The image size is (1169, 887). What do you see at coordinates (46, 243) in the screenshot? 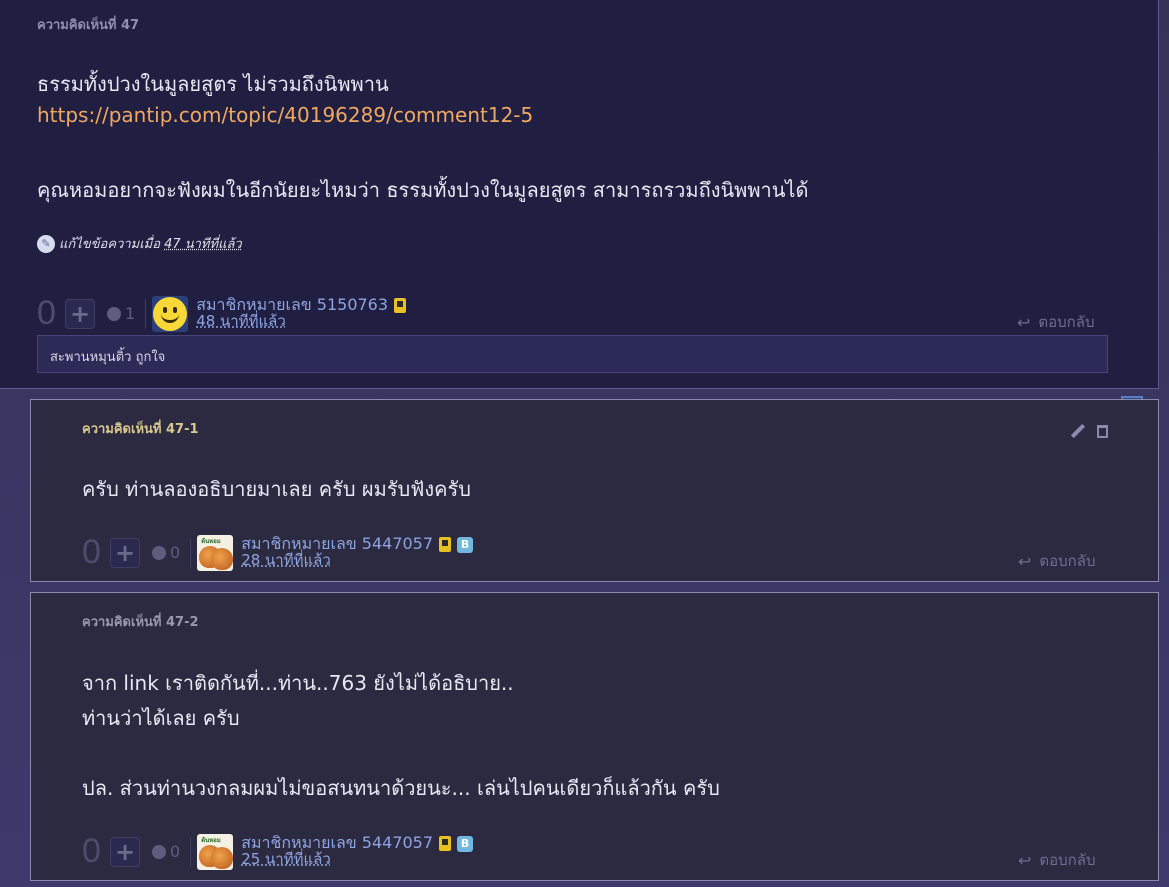
I see `edit-icon: ✎` at bounding box center [46, 243].